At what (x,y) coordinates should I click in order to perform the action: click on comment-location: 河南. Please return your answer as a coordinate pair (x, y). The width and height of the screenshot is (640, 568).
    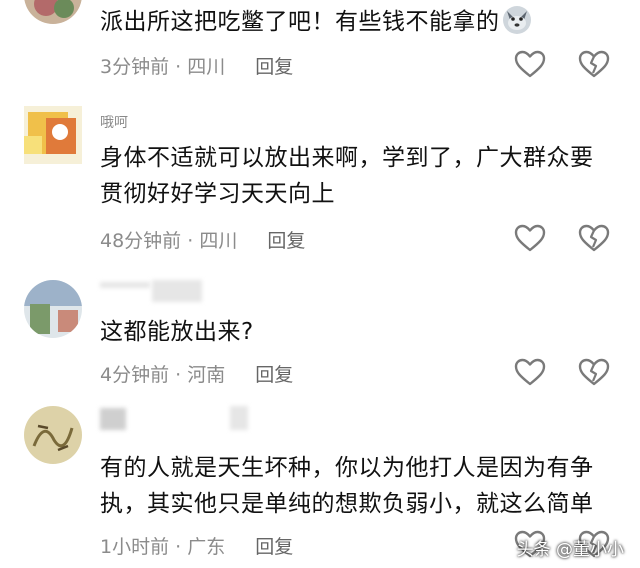
    Looking at the image, I should click on (206, 375).